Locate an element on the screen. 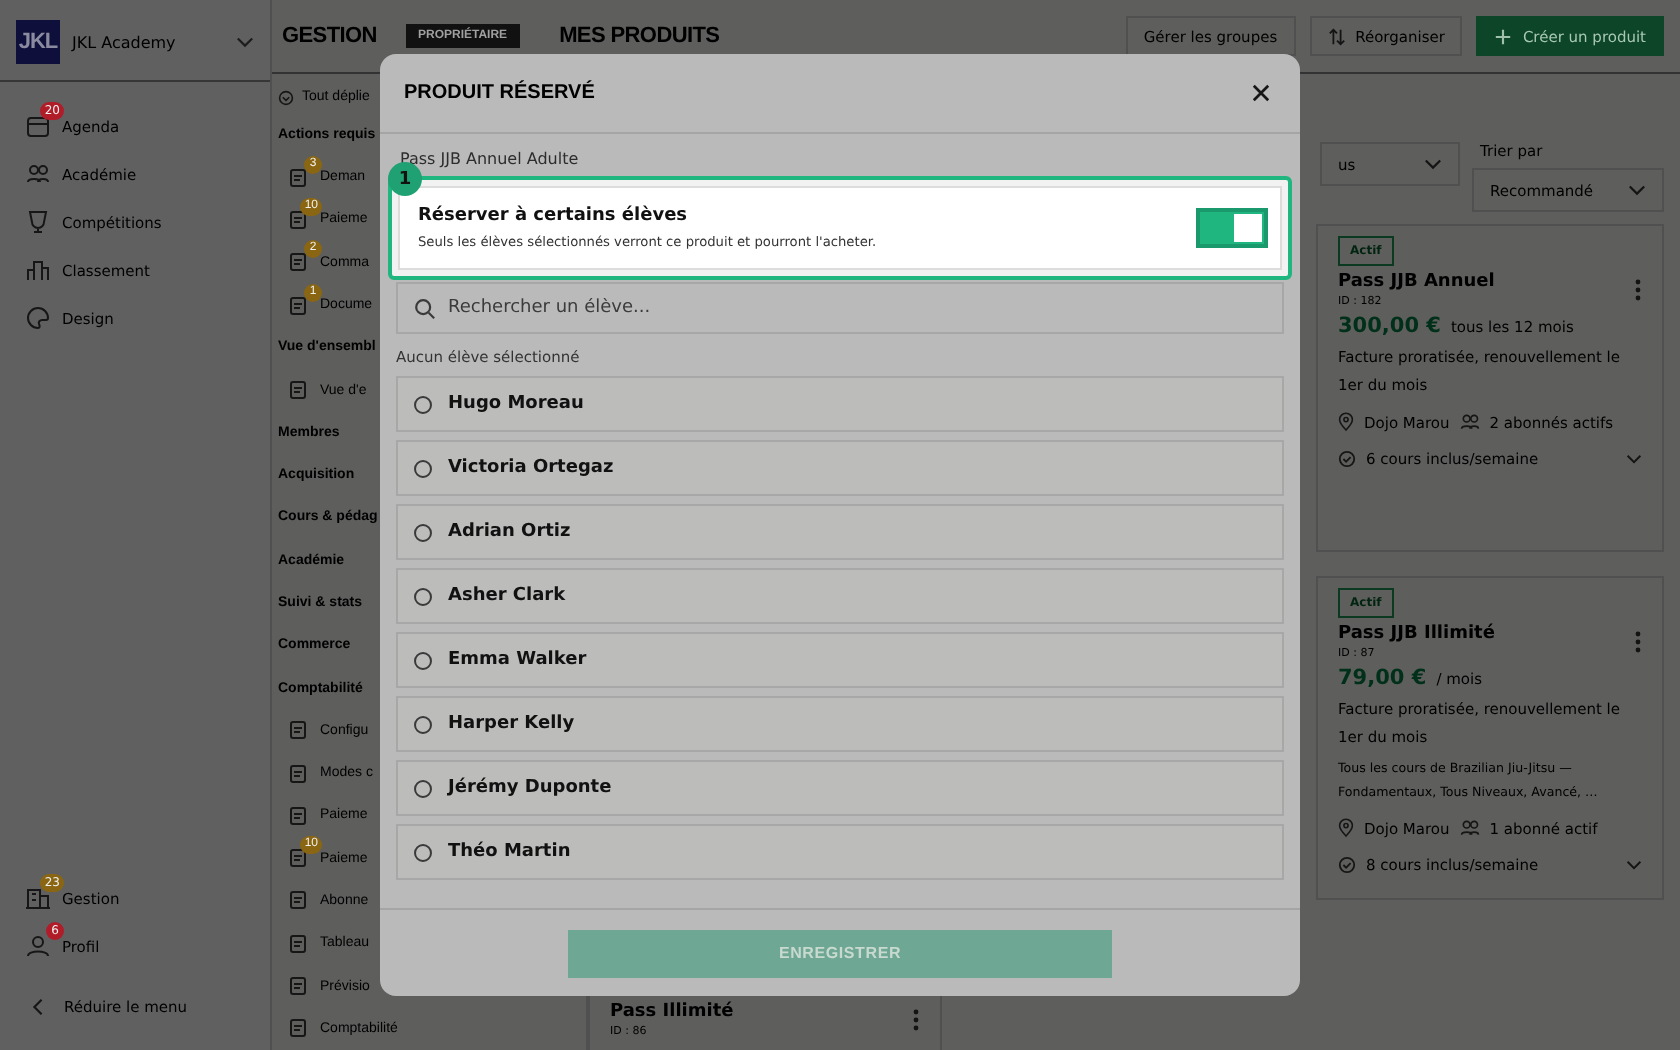 This screenshot has height=1050, width=1680. save-button: ENREGISTRER is located at coordinates (840, 953).